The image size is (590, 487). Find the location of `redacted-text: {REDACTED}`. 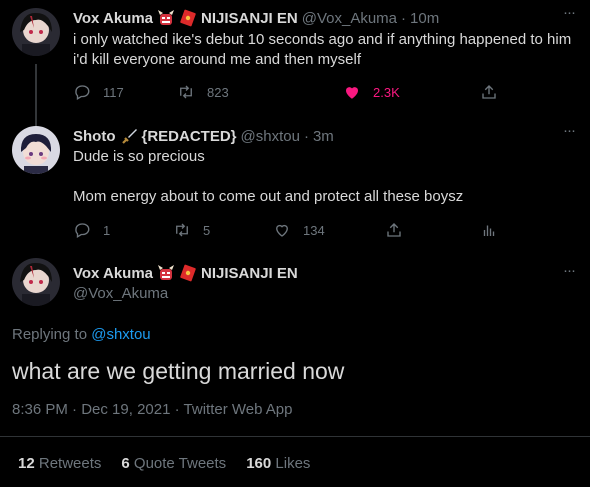

redacted-text: {REDACTED} is located at coordinates (189, 136).